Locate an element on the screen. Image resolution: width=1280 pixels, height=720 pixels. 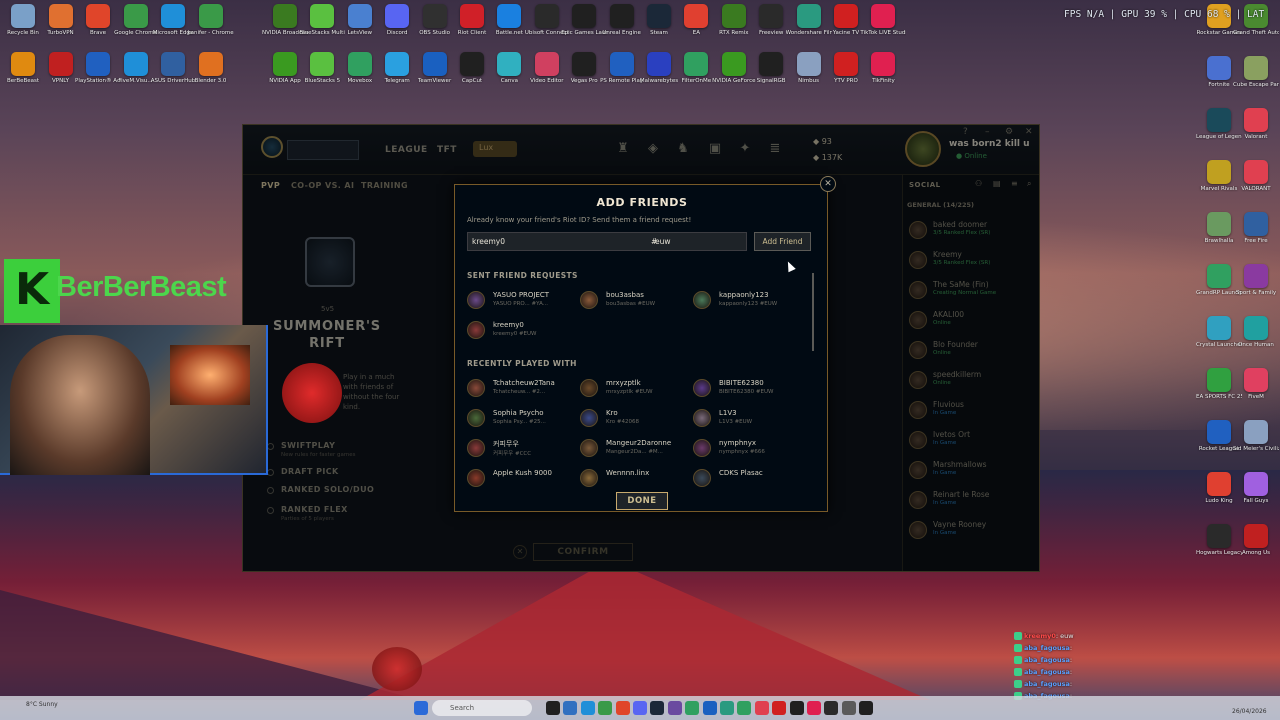
player-row: Kro Kro #42068 is located at coordinates (636, 420).